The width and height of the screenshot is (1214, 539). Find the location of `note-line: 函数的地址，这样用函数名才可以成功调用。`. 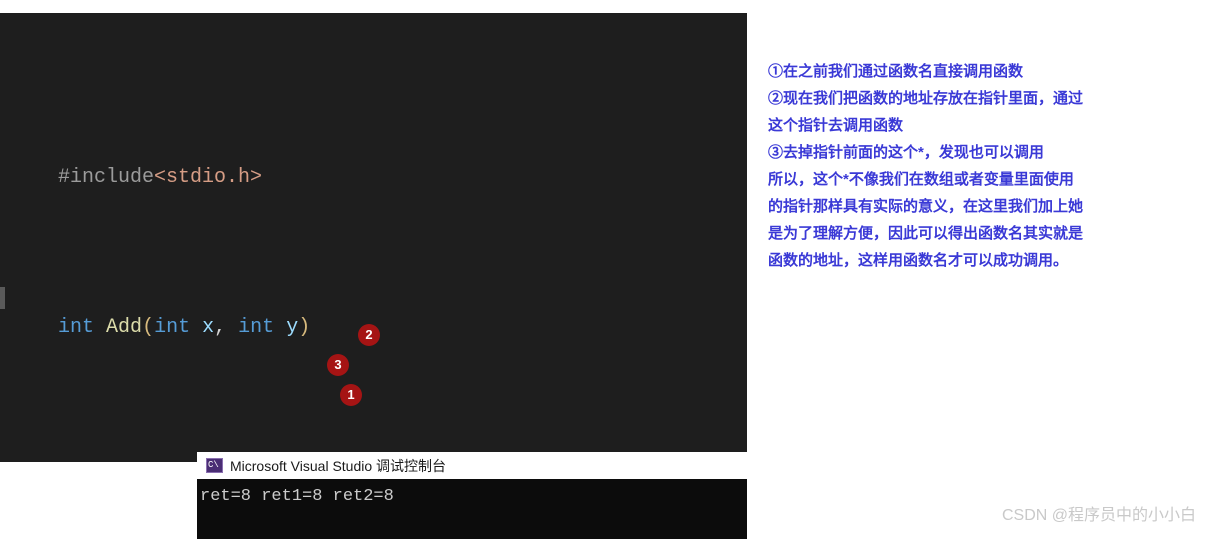

note-line: 函数的地址，这样用函数名才可以成功调用。 is located at coordinates (918, 260).